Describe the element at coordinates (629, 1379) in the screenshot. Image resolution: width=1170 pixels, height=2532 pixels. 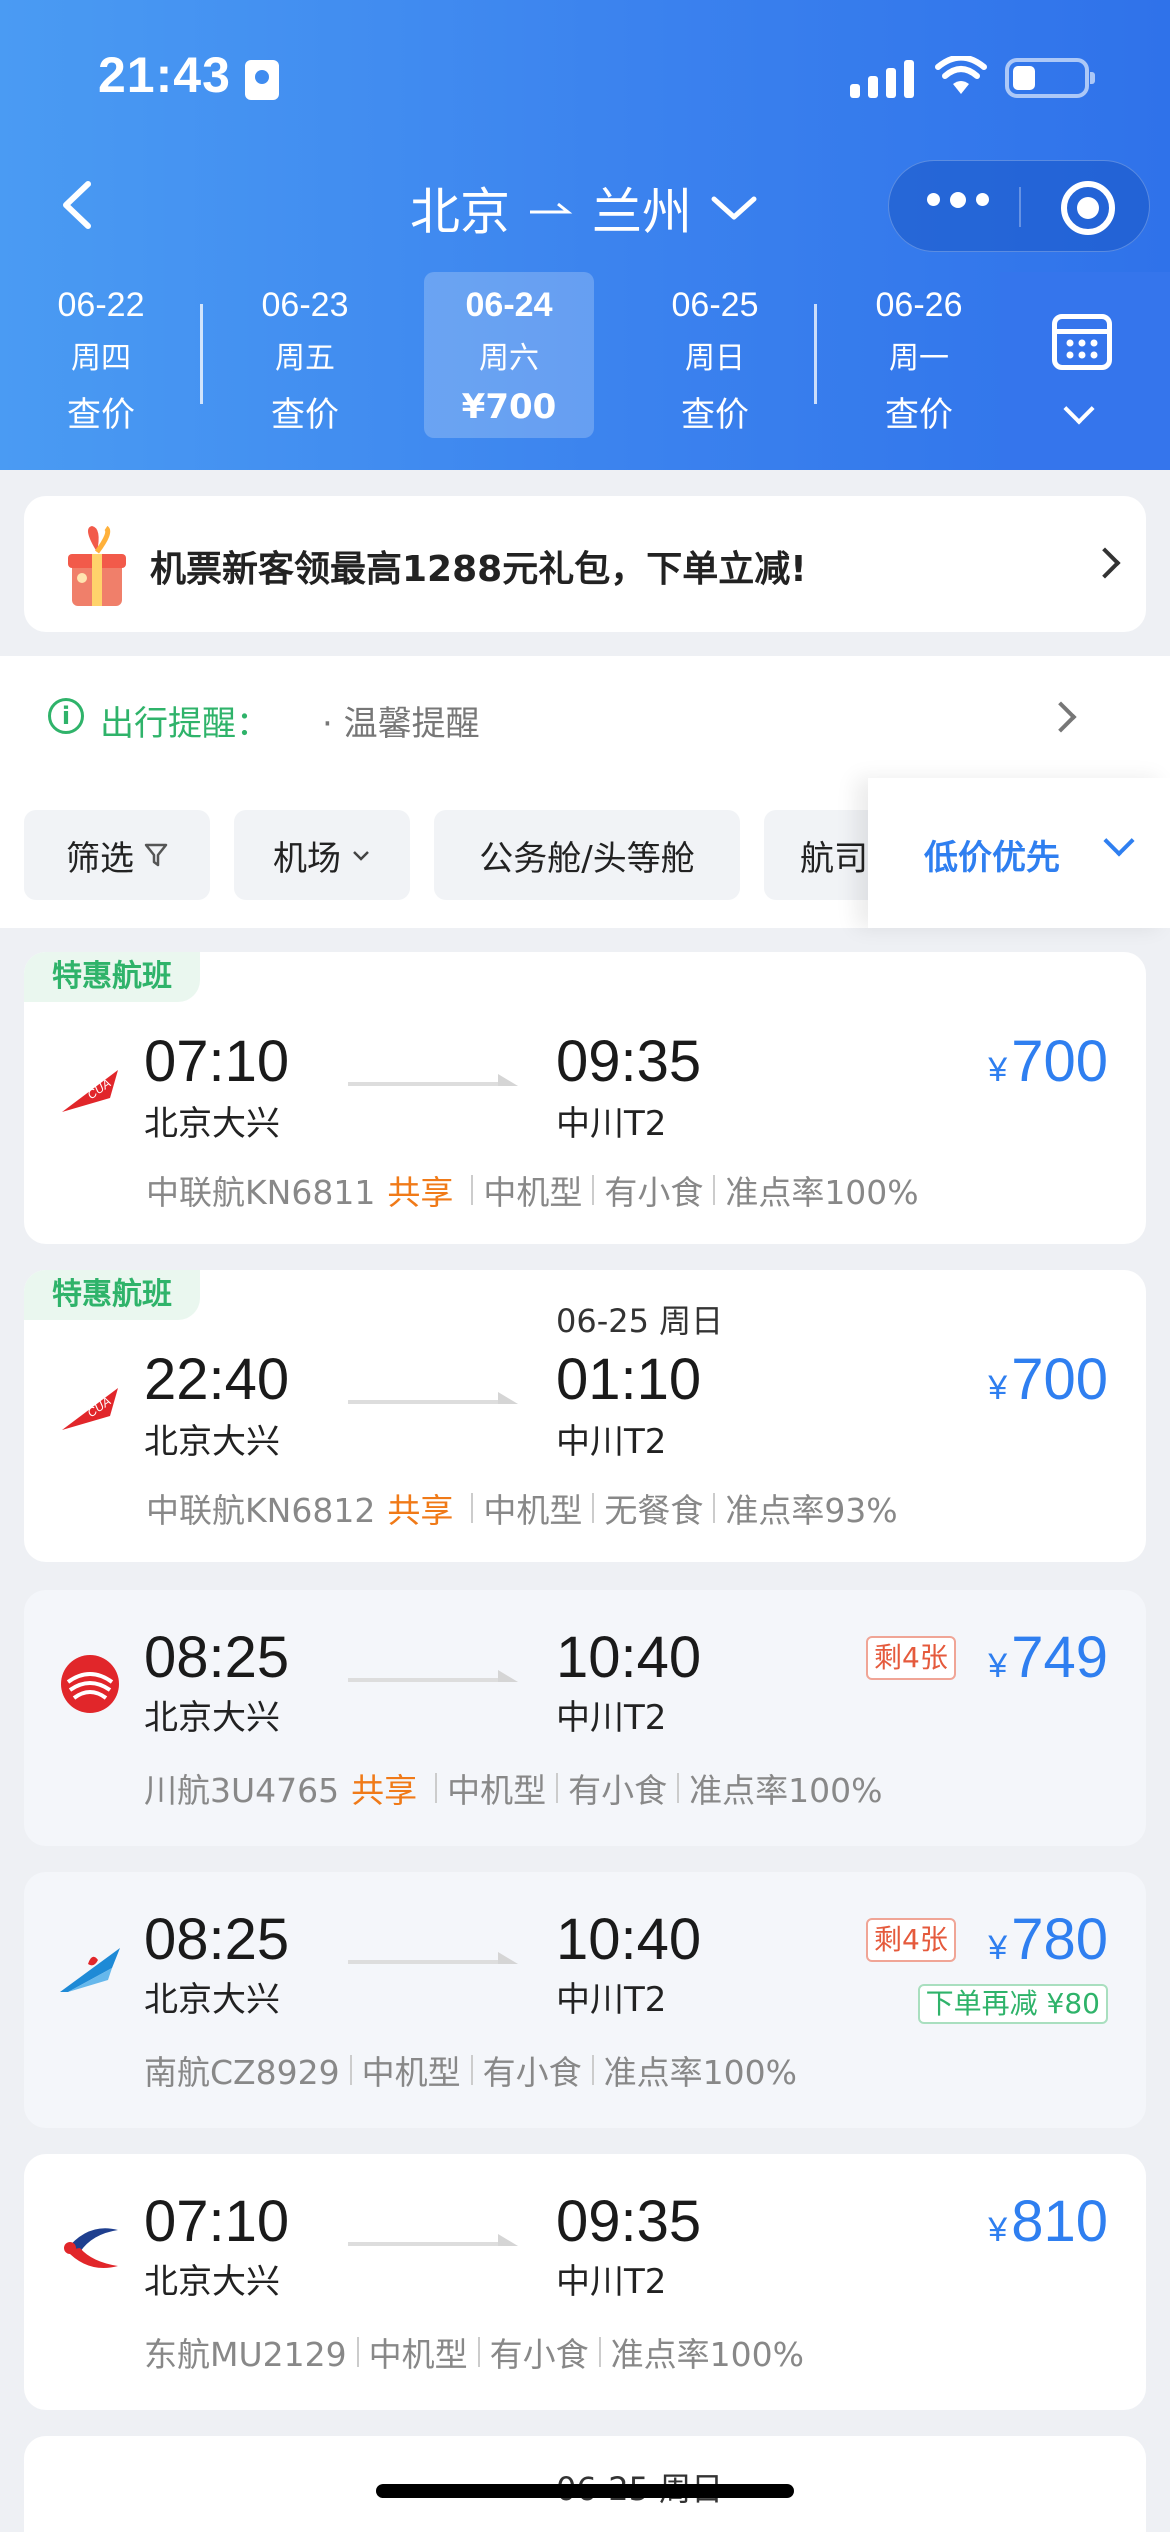
I see `arrival-time: 01:10` at that location.